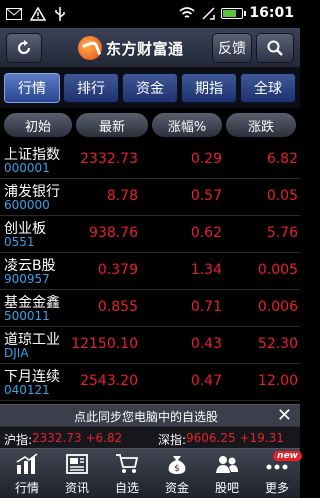  I want to click on stock-change: 52.30, so click(277, 344).